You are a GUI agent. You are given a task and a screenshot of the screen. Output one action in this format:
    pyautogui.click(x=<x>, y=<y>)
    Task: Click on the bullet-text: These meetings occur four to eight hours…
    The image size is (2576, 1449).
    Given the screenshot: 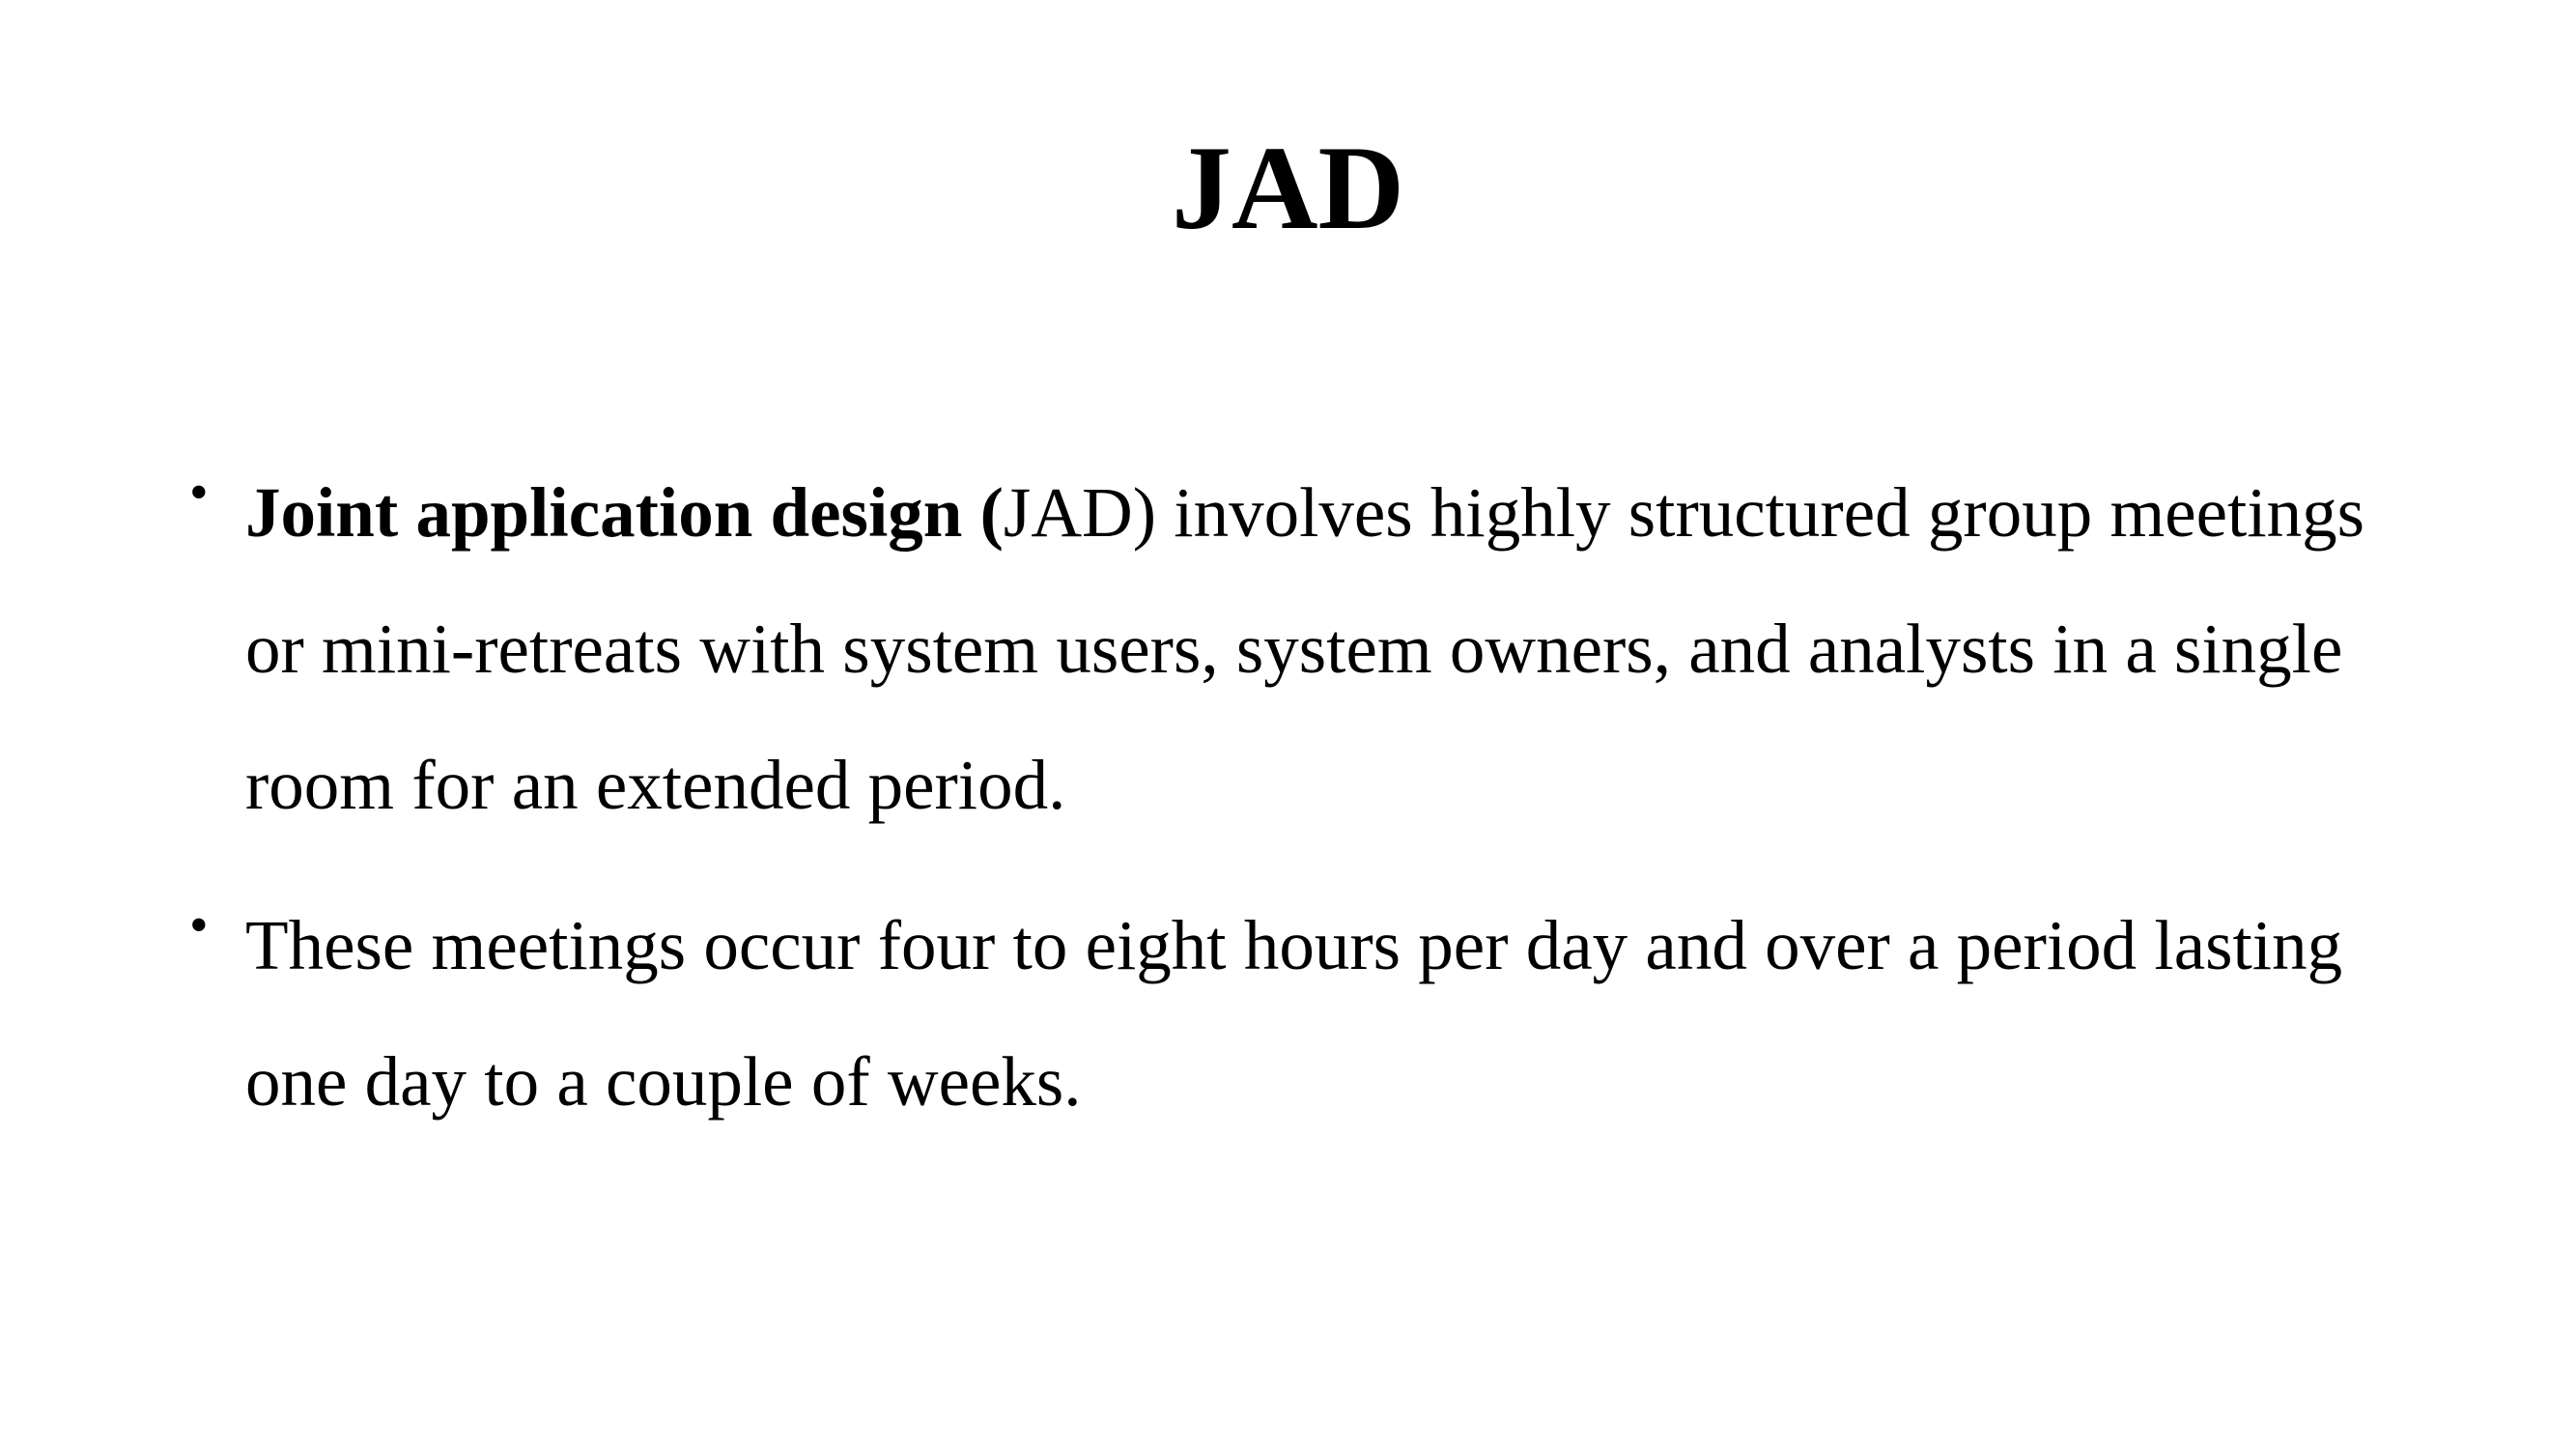 What is the action you would take?
    pyautogui.click(x=1294, y=1013)
    